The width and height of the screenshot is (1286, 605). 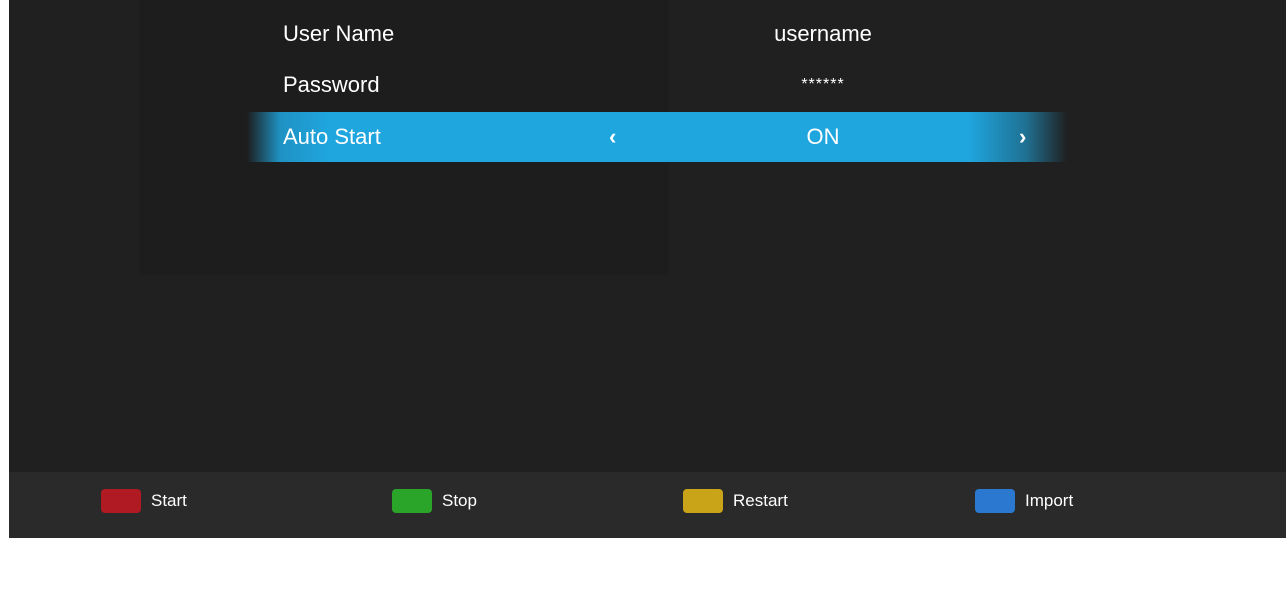 What do you see at coordinates (647, 505) in the screenshot?
I see `footer-bar: Start Stop Restart Import` at bounding box center [647, 505].